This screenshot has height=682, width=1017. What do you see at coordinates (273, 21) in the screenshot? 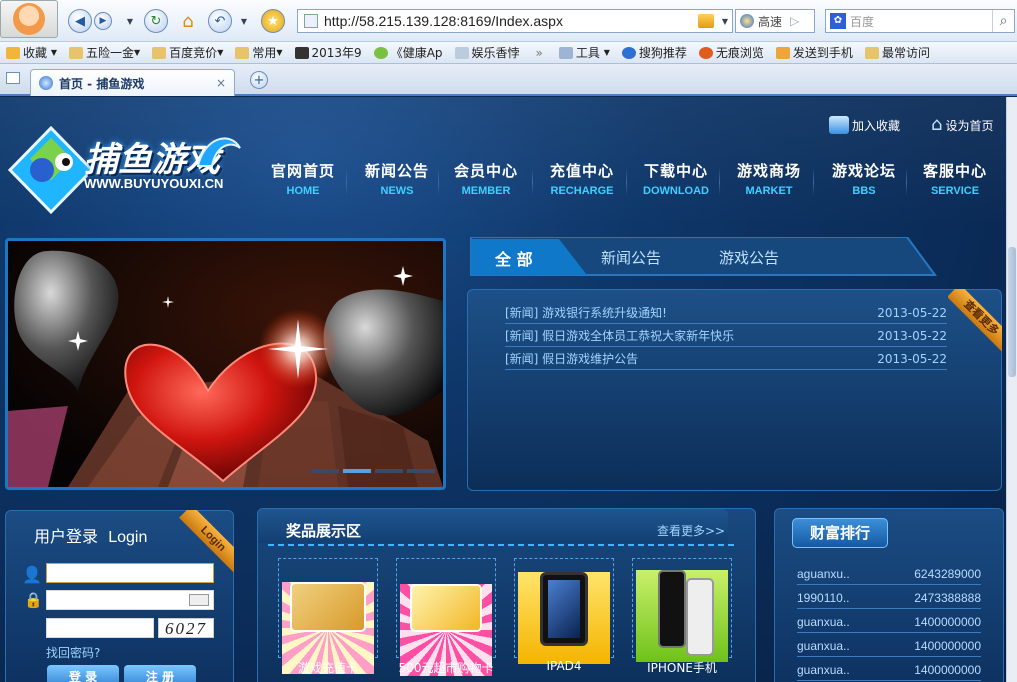
I see `favorite-star-icon: ★` at bounding box center [273, 21].